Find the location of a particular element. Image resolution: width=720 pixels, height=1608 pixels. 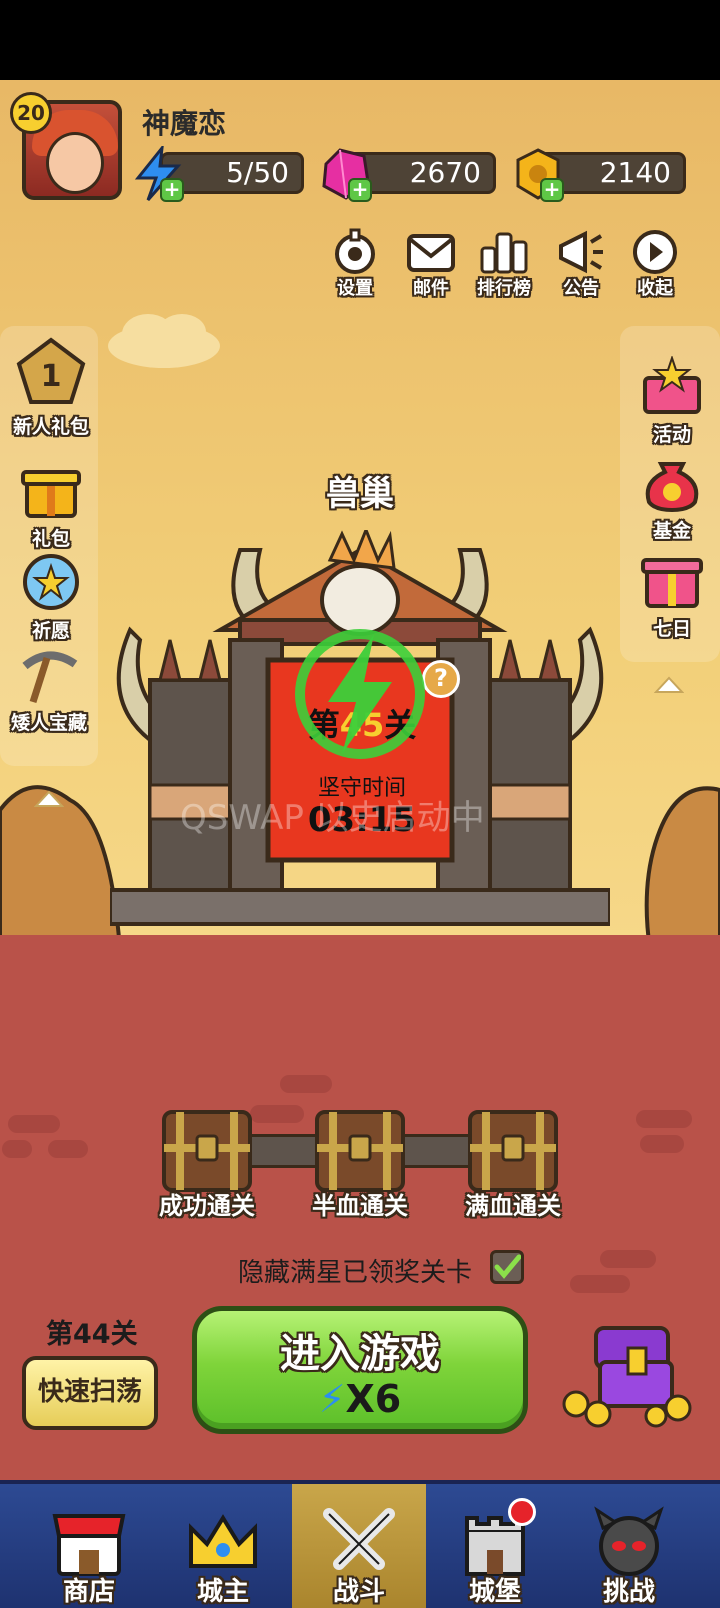

collapse-up-right-icon is located at coordinates (669, 685).